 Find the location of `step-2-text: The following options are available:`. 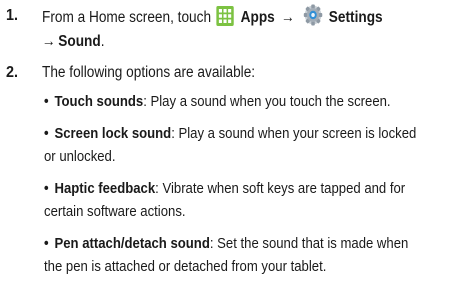

step-2-text: The following options are available: is located at coordinates (149, 72).